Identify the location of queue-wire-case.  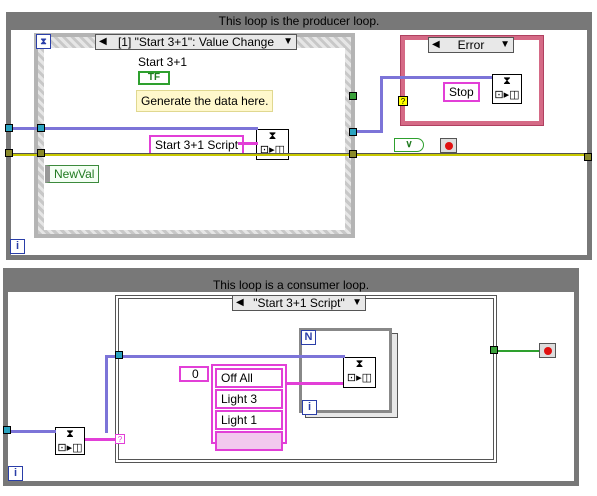
(436, 77).